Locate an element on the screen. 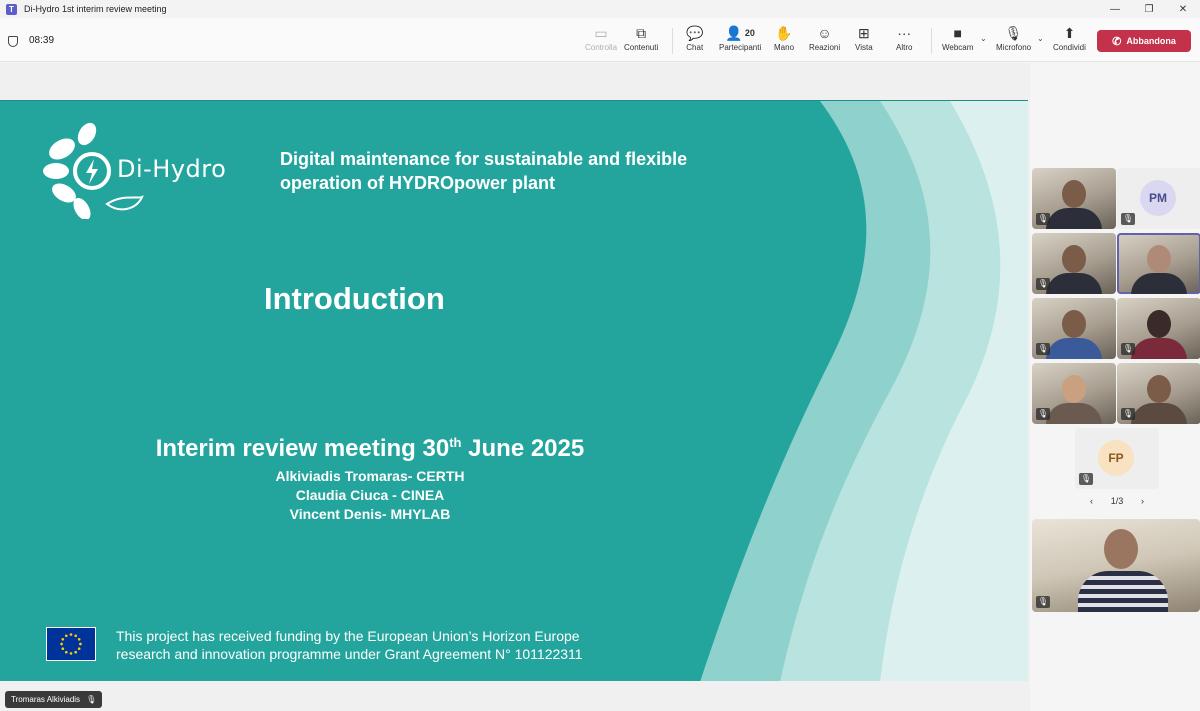  chat-button: 💬 Chat is located at coordinates (694, 42).